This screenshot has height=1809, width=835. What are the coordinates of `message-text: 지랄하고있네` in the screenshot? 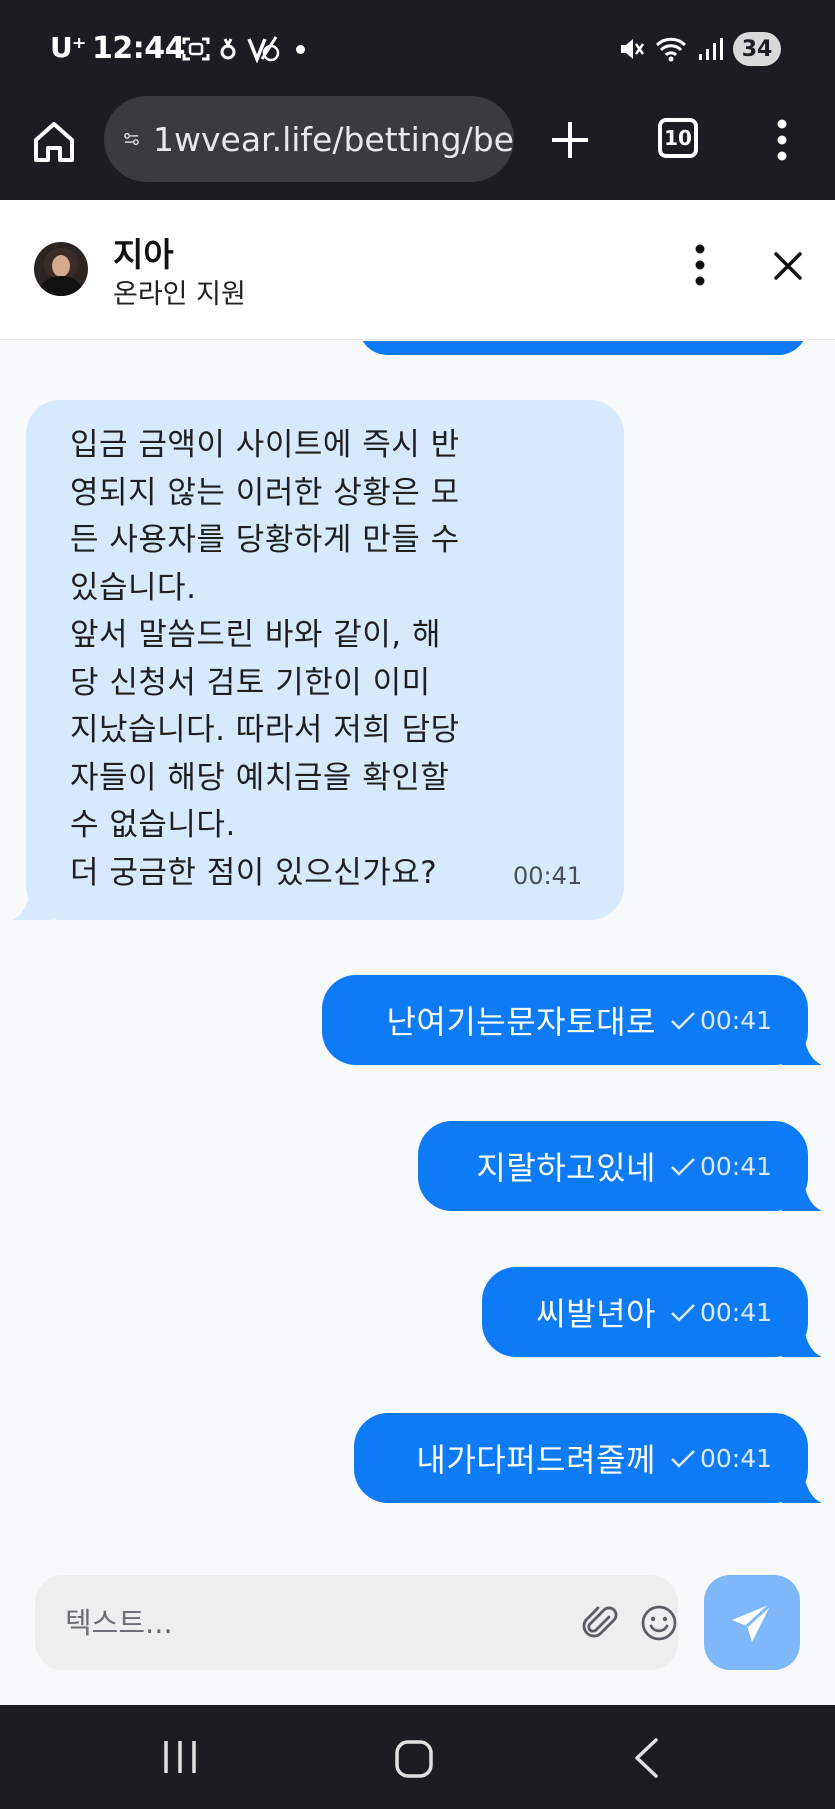 It's located at (566, 1168).